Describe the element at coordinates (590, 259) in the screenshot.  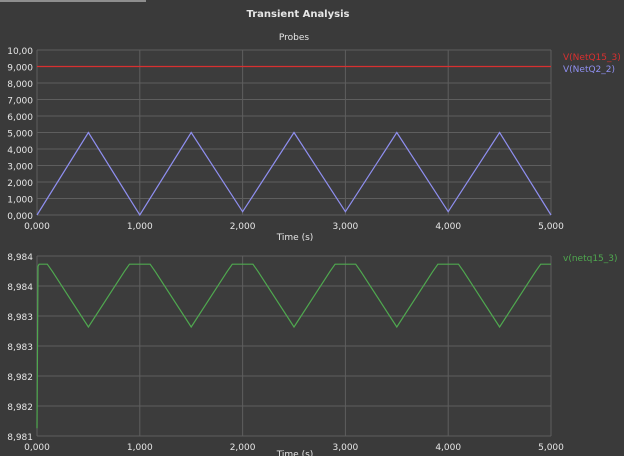
I see `legend-entry: v(netq15_3)` at that location.